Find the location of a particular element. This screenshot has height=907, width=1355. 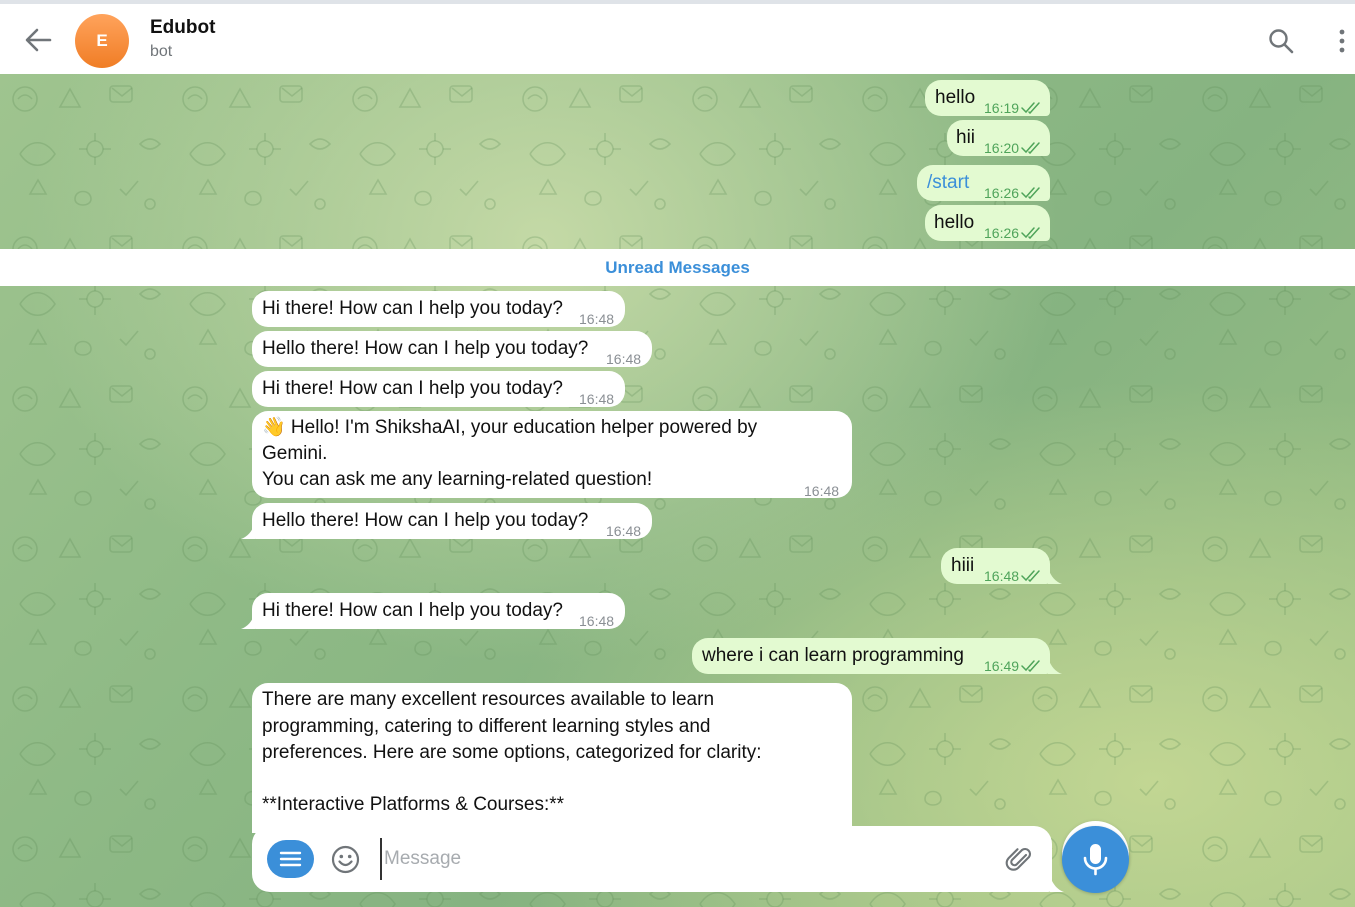

message-outgoing: /start 16:26 is located at coordinates (983, 183).